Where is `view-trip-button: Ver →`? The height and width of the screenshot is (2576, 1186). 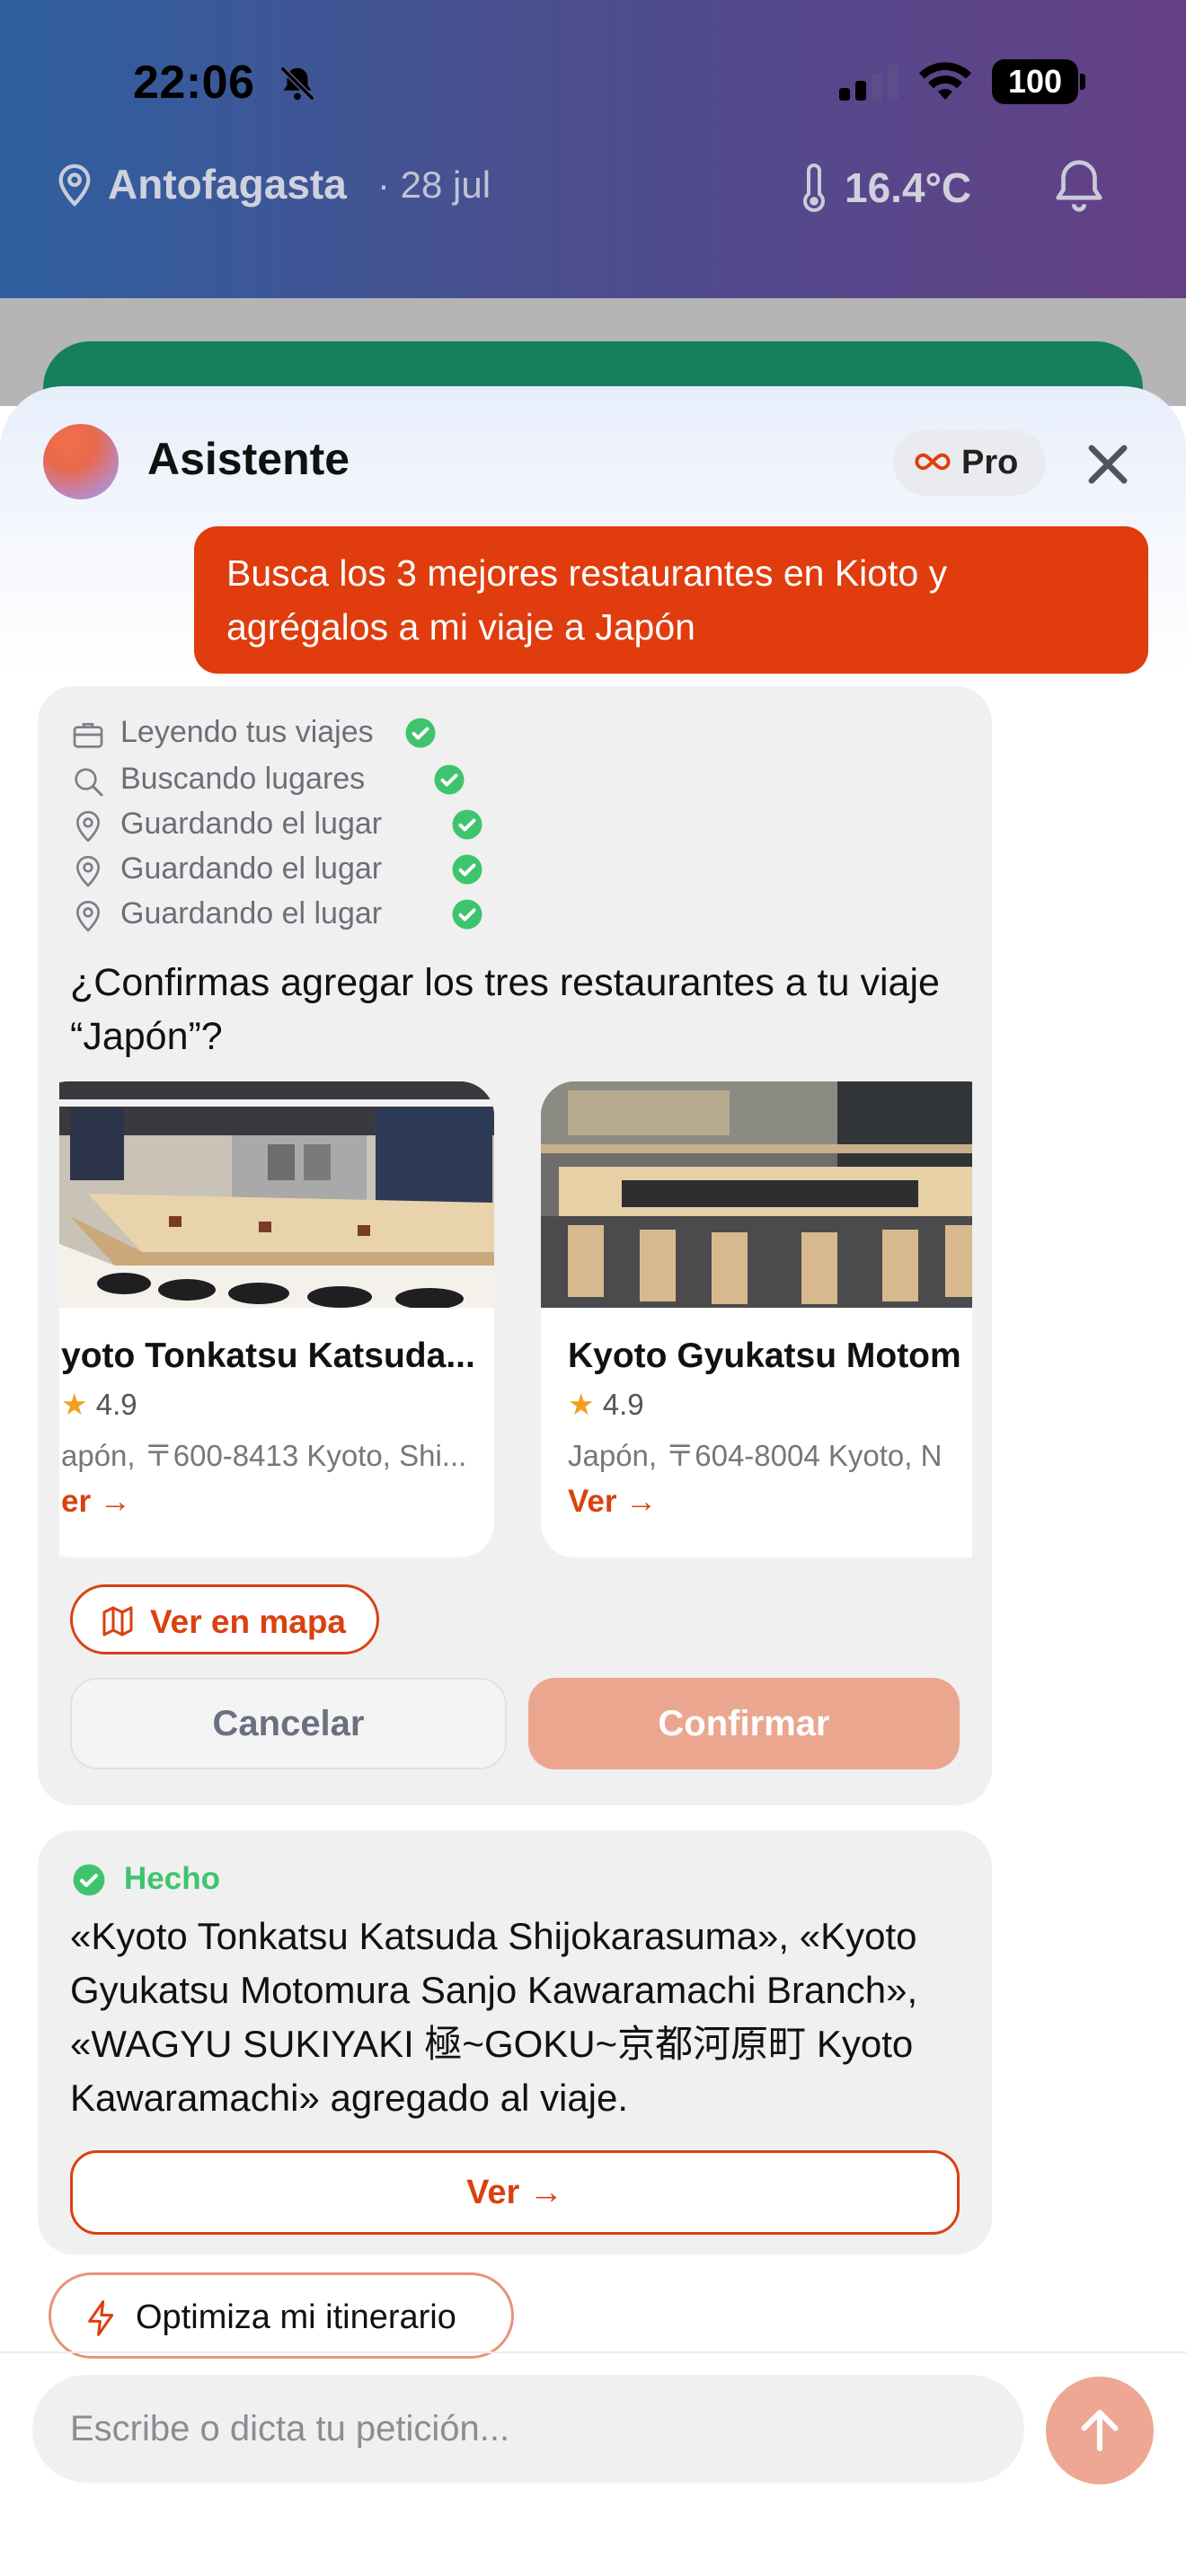 view-trip-button: Ver → is located at coordinates (515, 2192).